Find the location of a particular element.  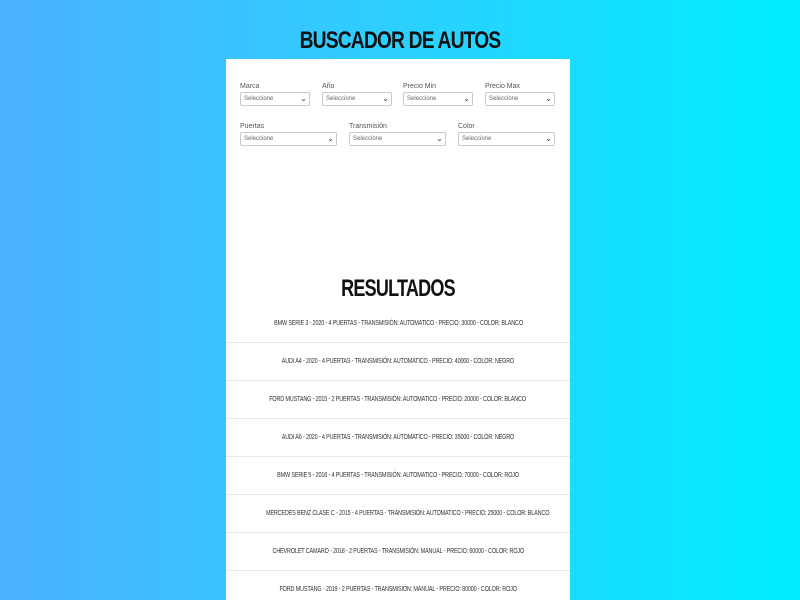

marca-select-value: Seleccione is located at coordinates (259, 99).